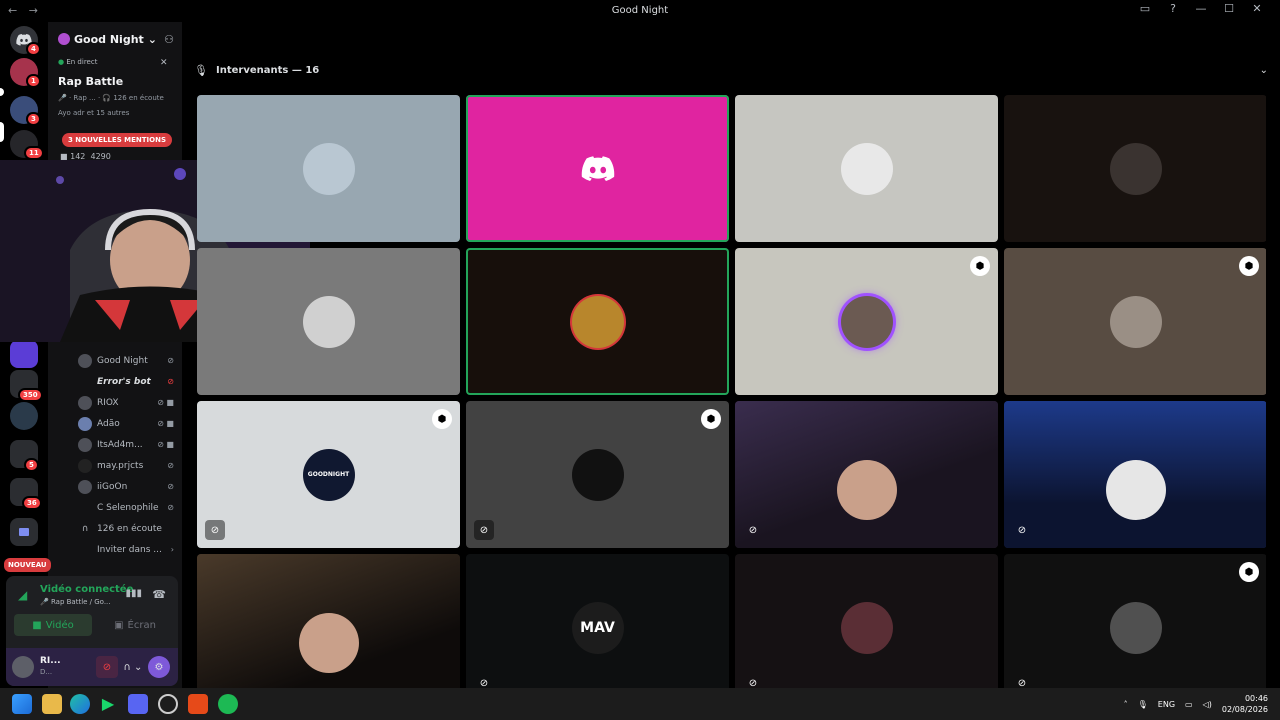 The height and width of the screenshot is (720, 1280). What do you see at coordinates (22, 595) in the screenshot?
I see `signal-icon: ◢` at bounding box center [22, 595].